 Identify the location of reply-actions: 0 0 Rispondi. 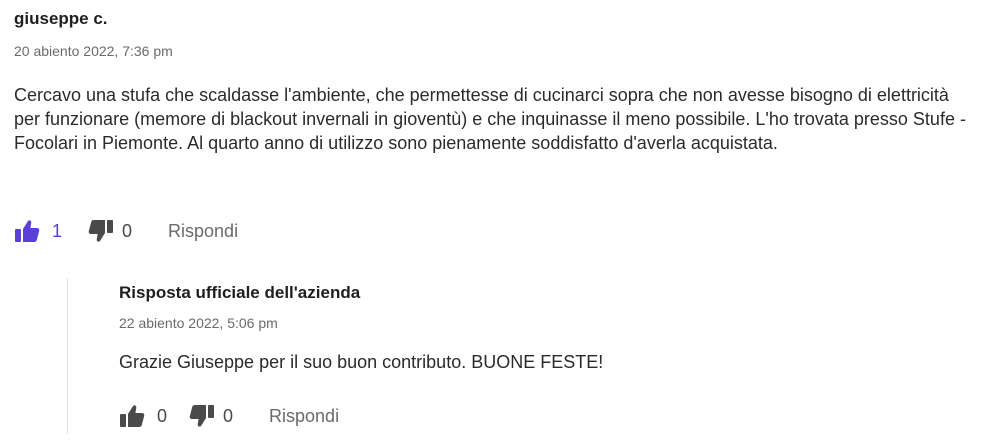
(229, 416).